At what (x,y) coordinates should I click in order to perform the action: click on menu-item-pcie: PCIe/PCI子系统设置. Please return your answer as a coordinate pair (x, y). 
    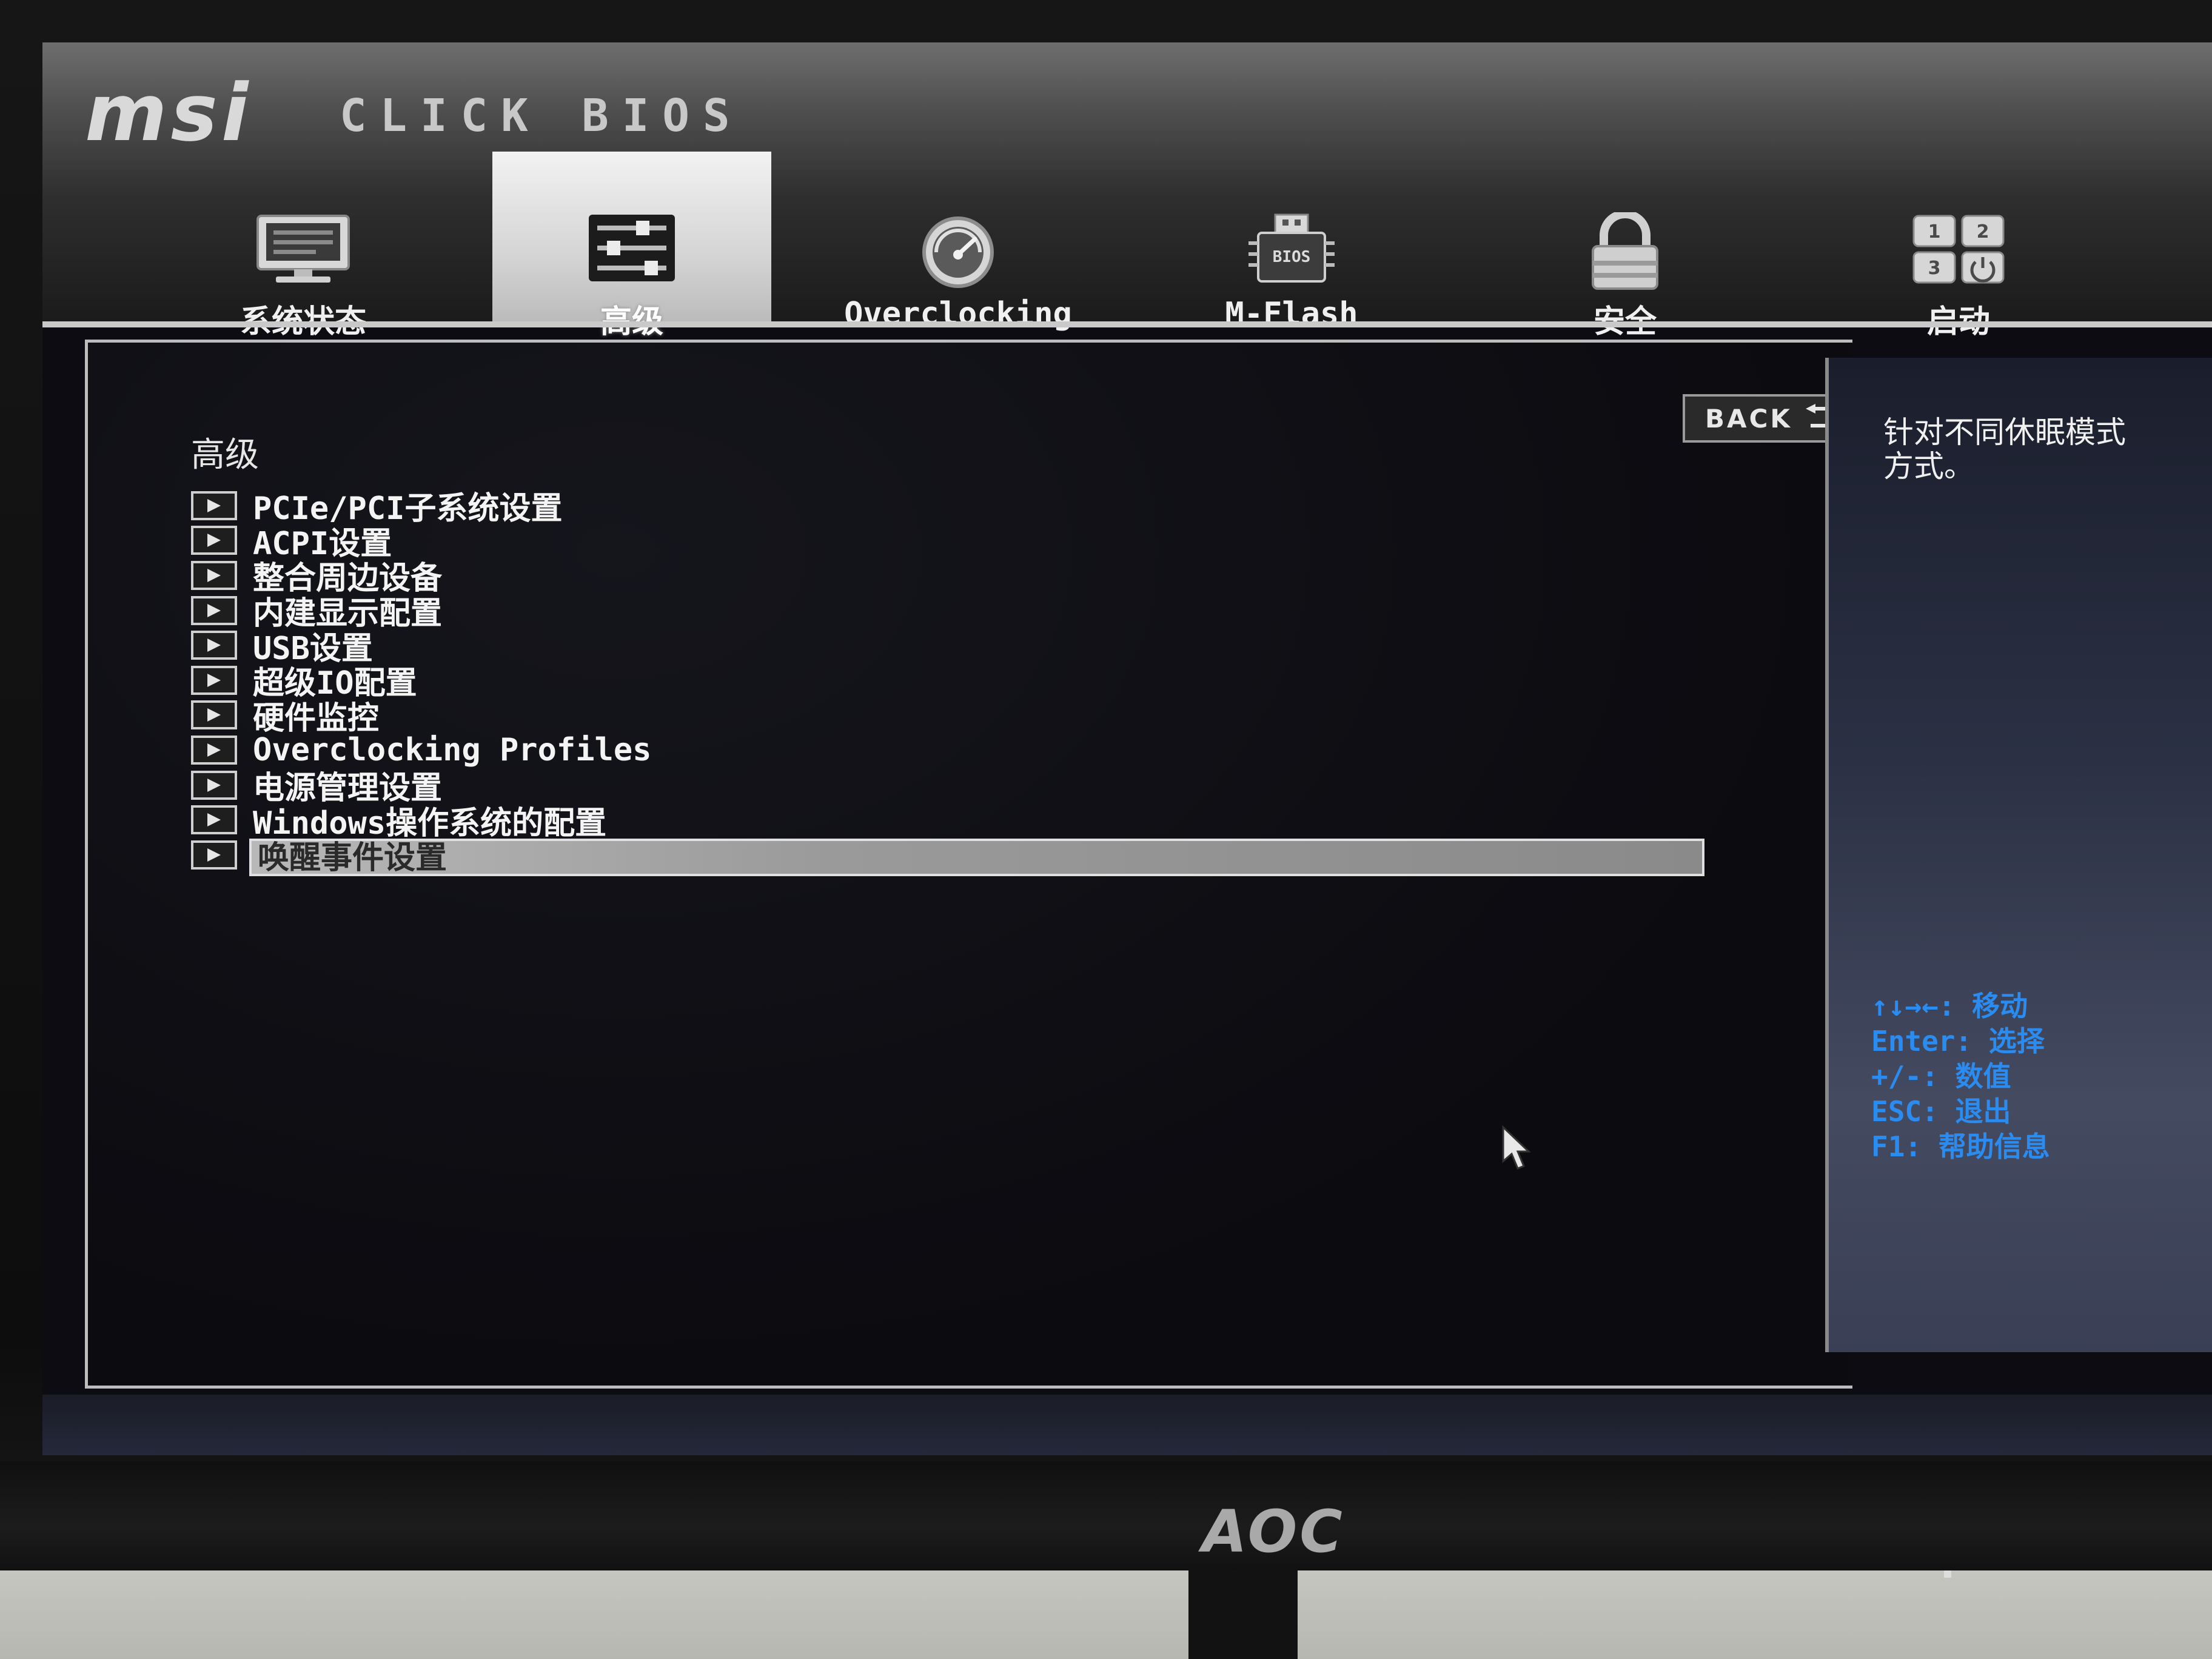
    Looking at the image, I should click on (994, 507).